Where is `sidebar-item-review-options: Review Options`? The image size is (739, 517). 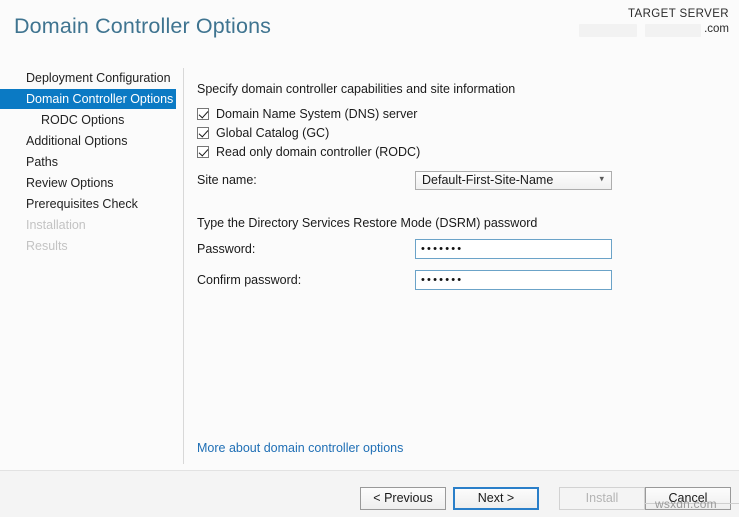
sidebar-item-review-options: Review Options is located at coordinates (91, 183).